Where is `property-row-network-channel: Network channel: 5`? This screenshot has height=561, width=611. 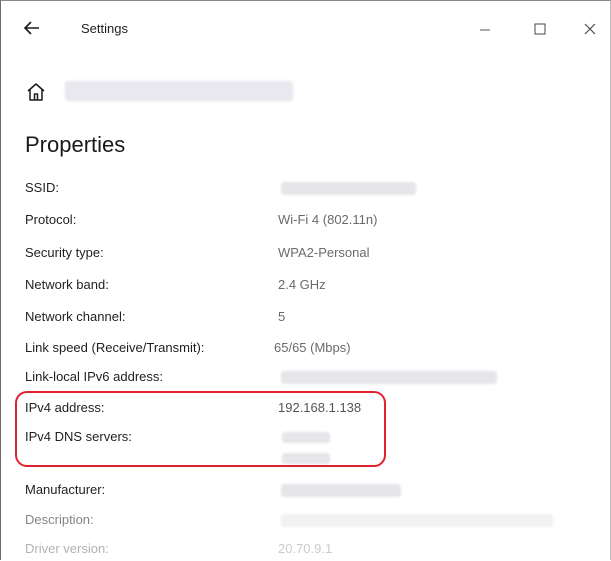 property-row-network-channel: Network channel: 5 is located at coordinates (305, 319).